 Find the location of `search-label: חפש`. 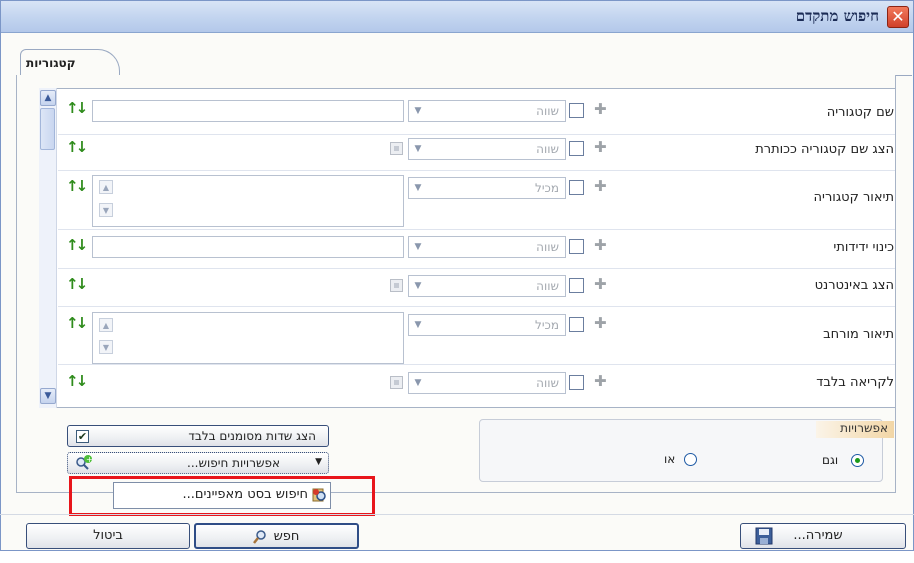

search-label: חפש is located at coordinates (286, 536).